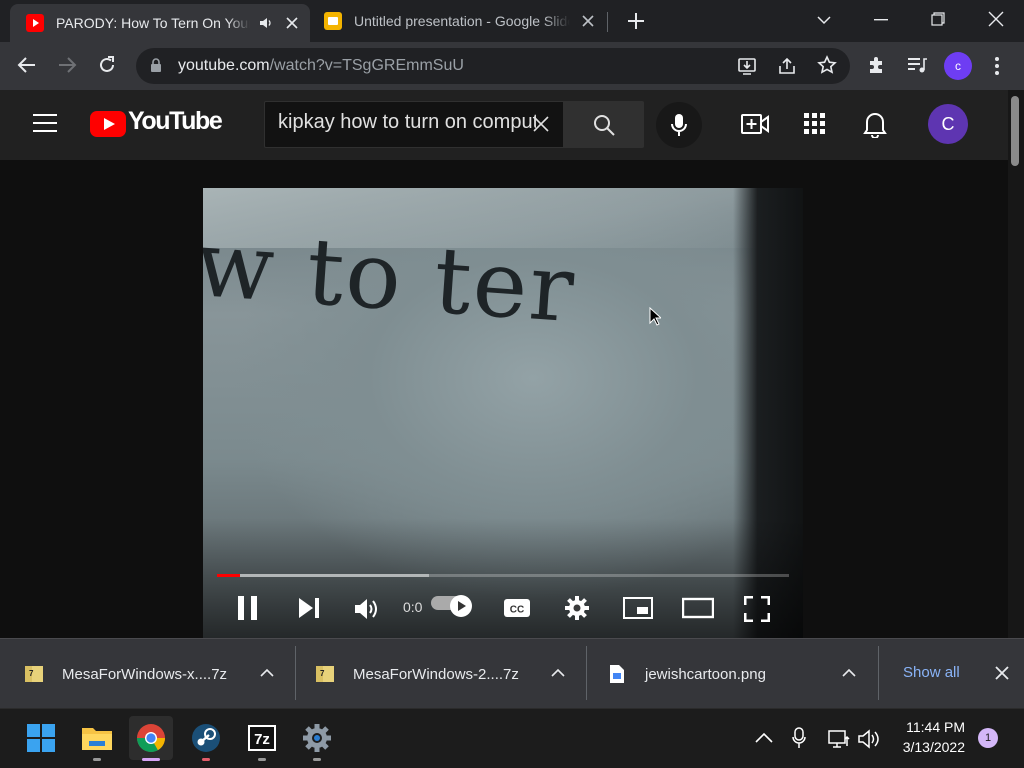 This screenshot has width=1024, height=768. What do you see at coordinates (97, 738) in the screenshot?
I see `file-explorer-icon` at bounding box center [97, 738].